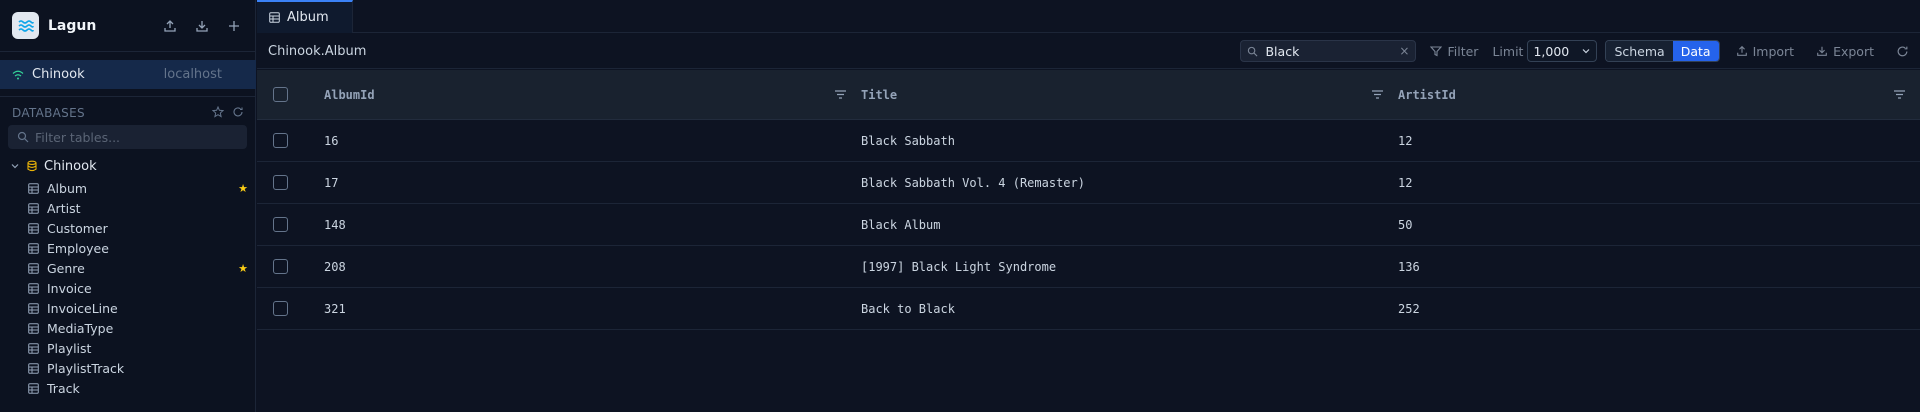  I want to click on sidebar-divider, so click(128, 96).